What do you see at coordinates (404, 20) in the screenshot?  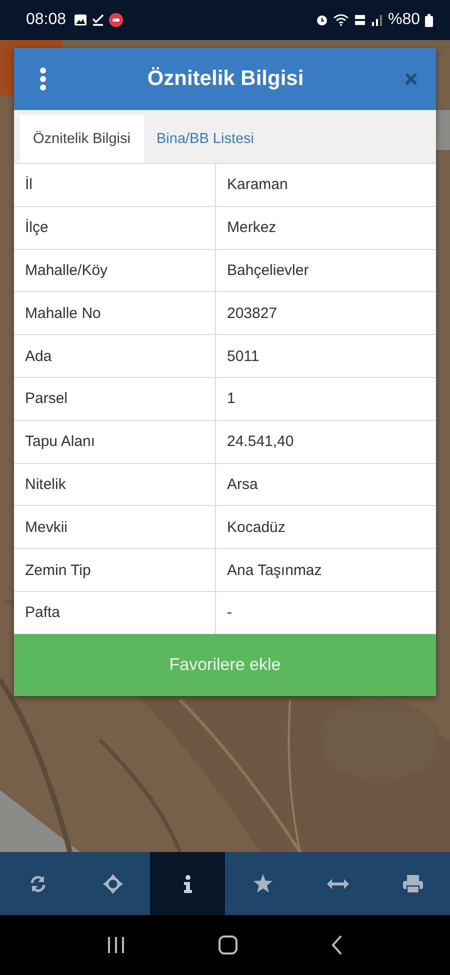 I see `battery-percent: %80` at bounding box center [404, 20].